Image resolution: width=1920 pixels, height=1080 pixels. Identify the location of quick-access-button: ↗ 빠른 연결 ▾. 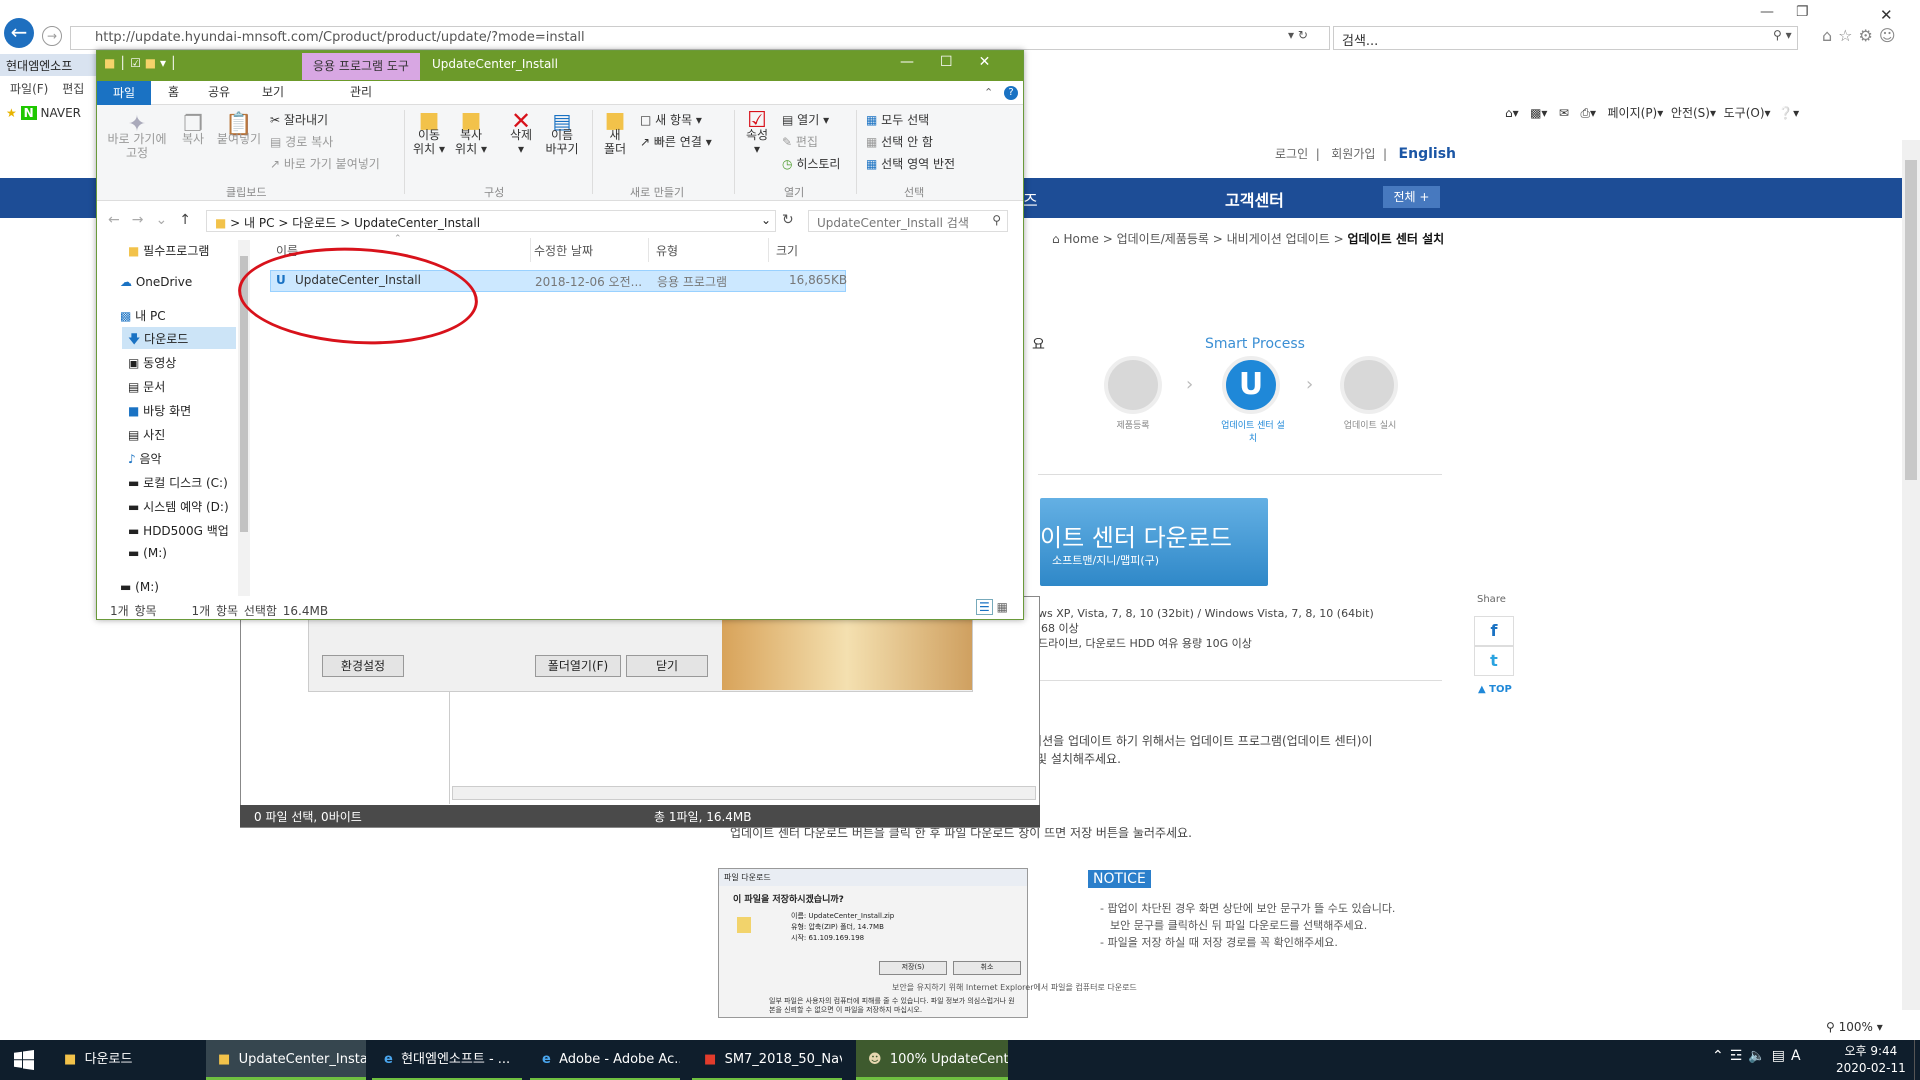
(676, 142).